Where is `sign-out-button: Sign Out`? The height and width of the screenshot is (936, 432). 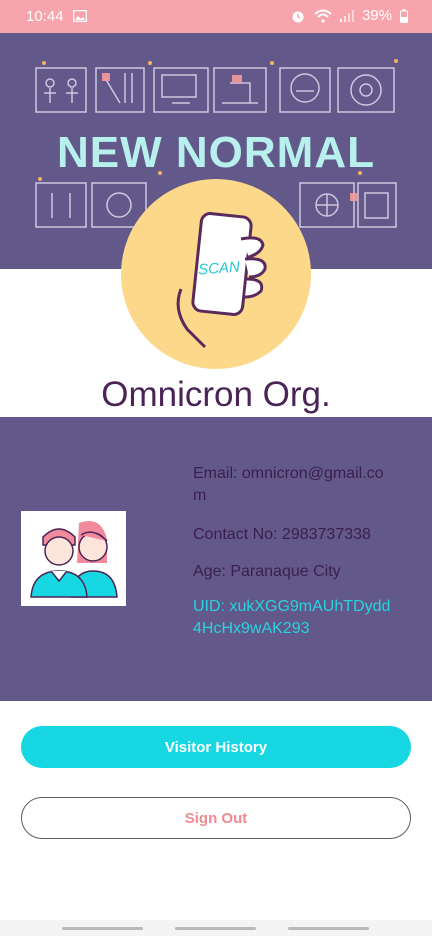 sign-out-button: Sign Out is located at coordinates (216, 818).